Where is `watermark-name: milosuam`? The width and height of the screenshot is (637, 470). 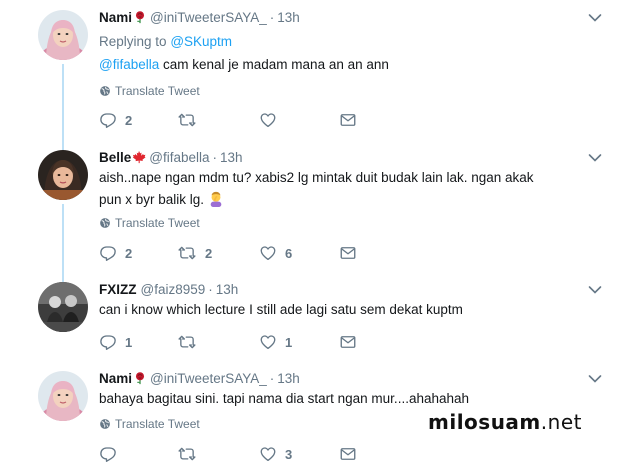
watermark-name: milosuam is located at coordinates (484, 422).